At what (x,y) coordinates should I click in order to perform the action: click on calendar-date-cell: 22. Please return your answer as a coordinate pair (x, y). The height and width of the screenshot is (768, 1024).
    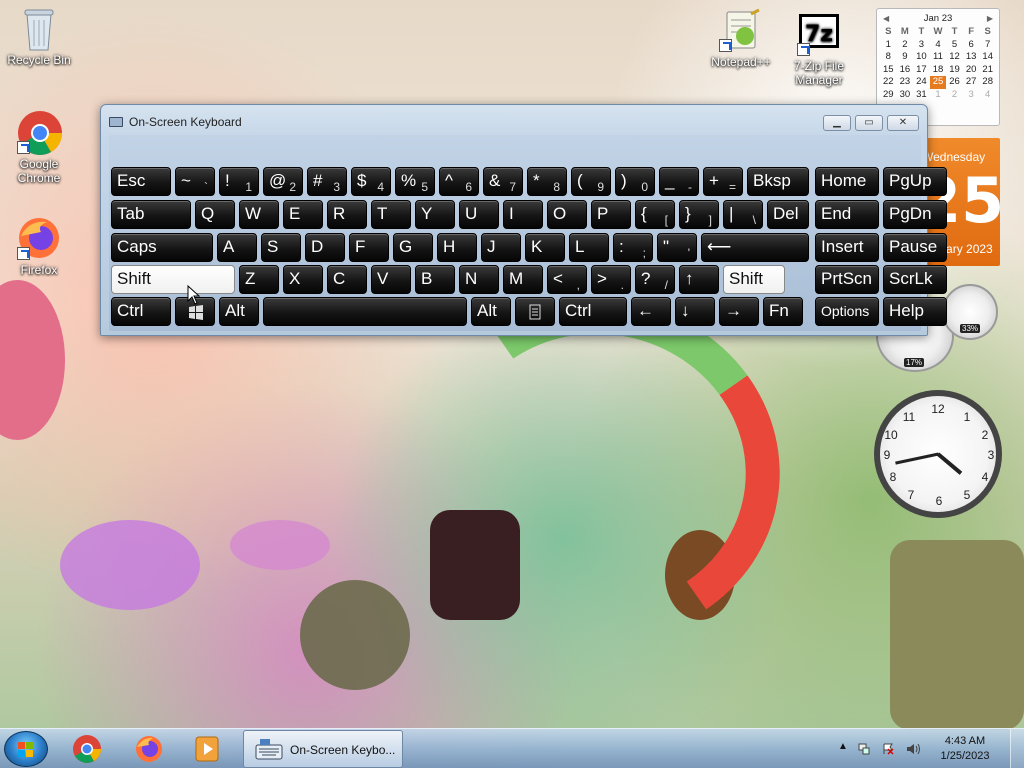
    Looking at the image, I should click on (888, 82).